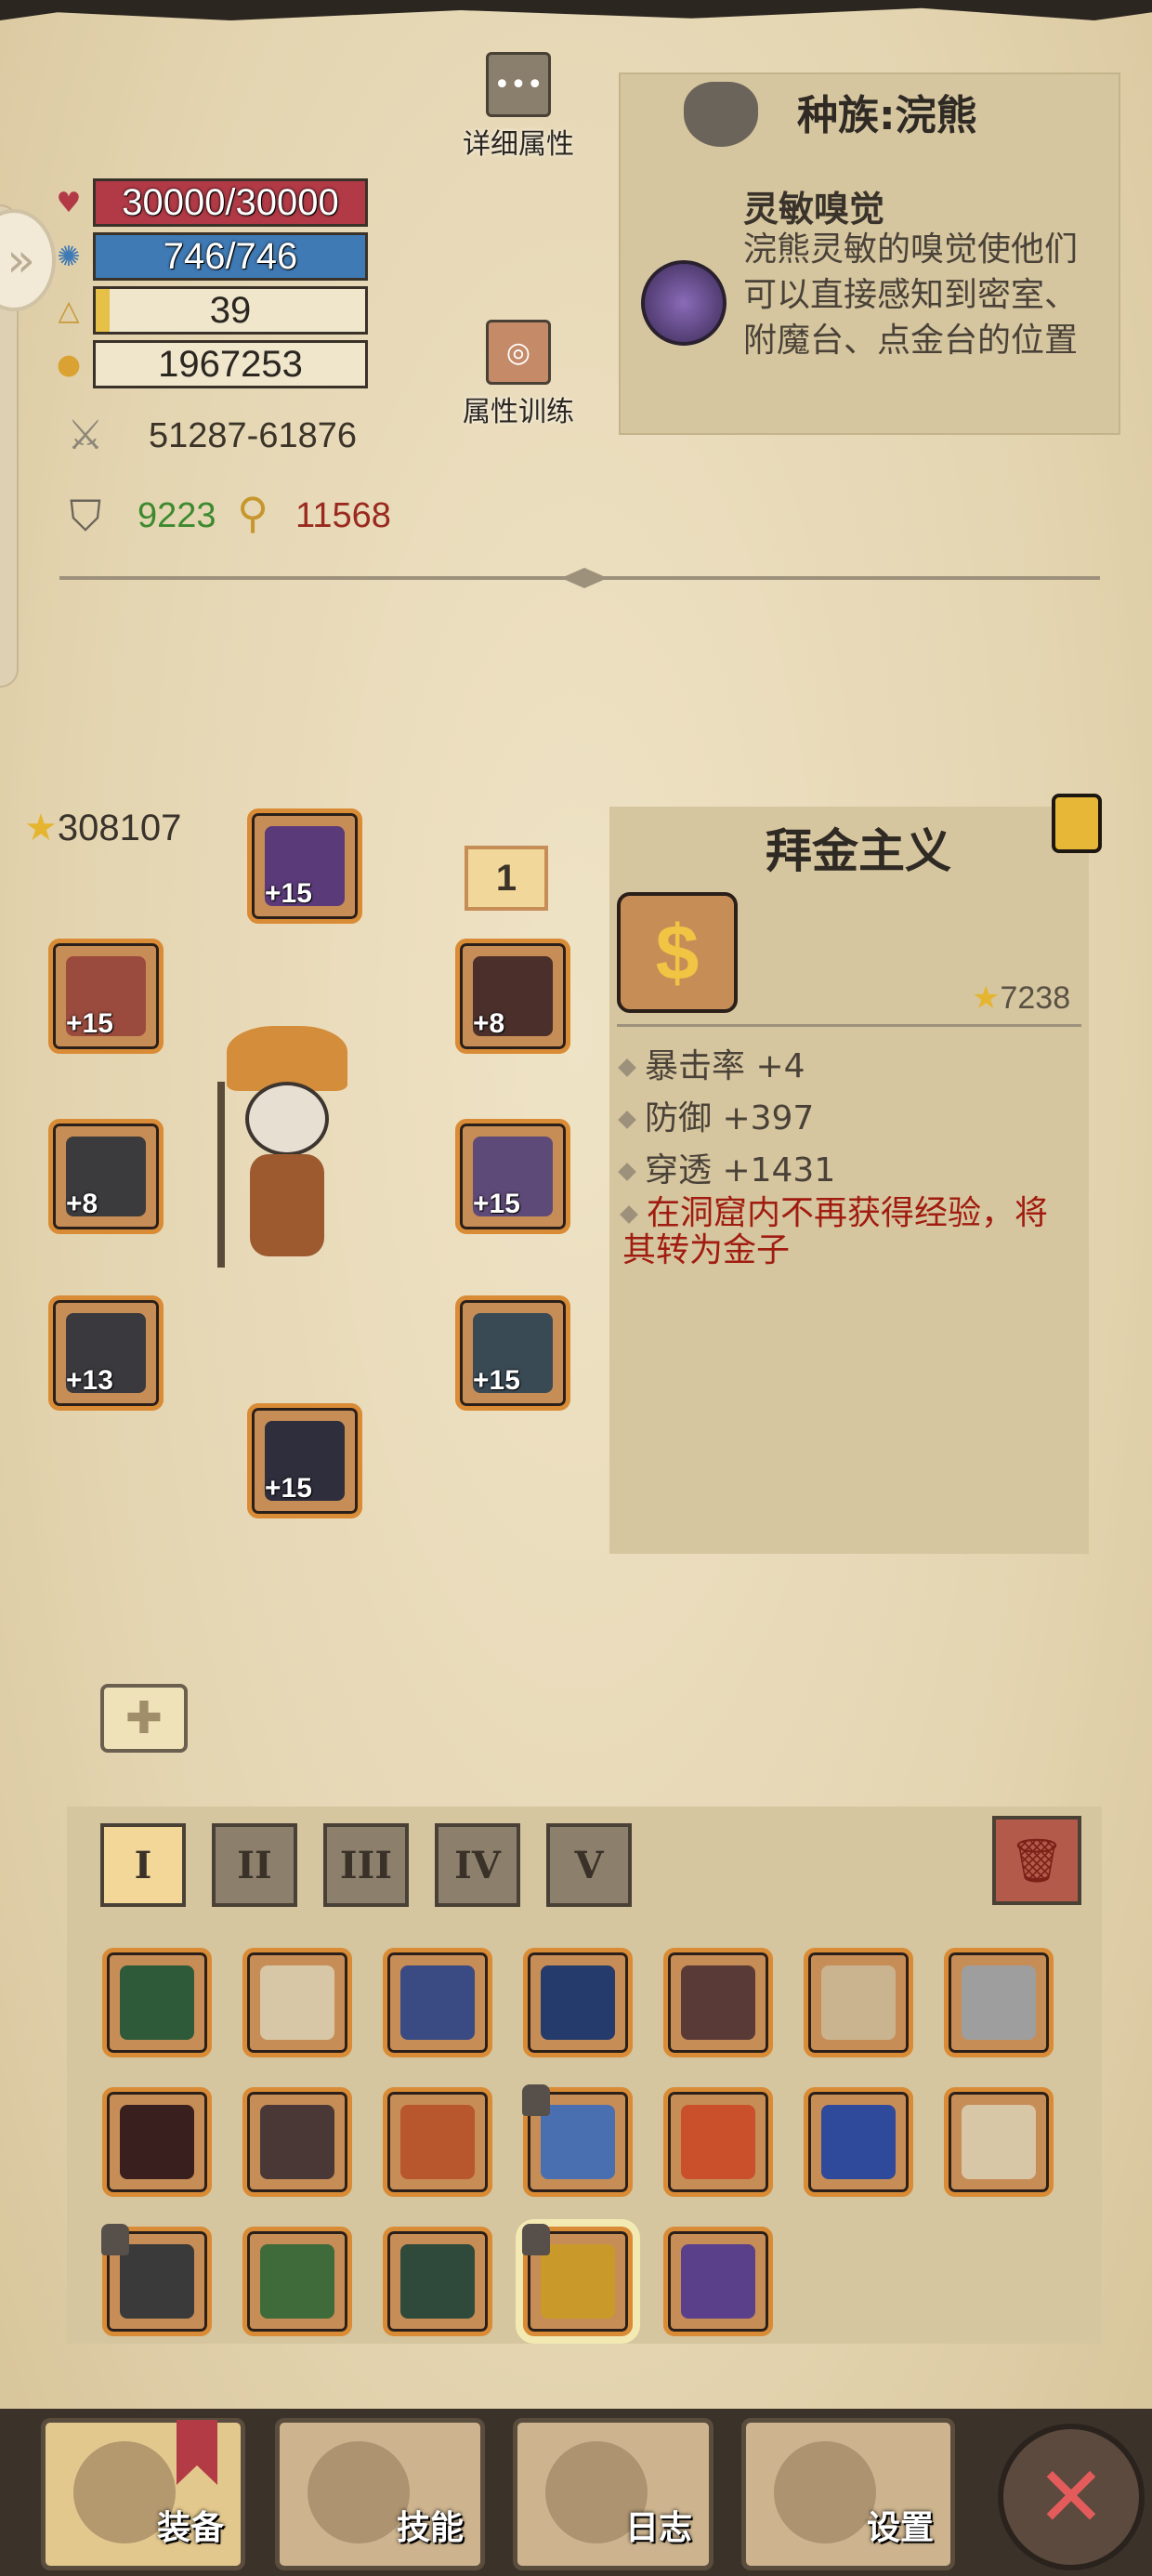 The height and width of the screenshot is (2576, 1152). What do you see at coordinates (726, 1167) in the screenshot?
I see `item-stat-penetration: 穿透 +1431` at bounding box center [726, 1167].